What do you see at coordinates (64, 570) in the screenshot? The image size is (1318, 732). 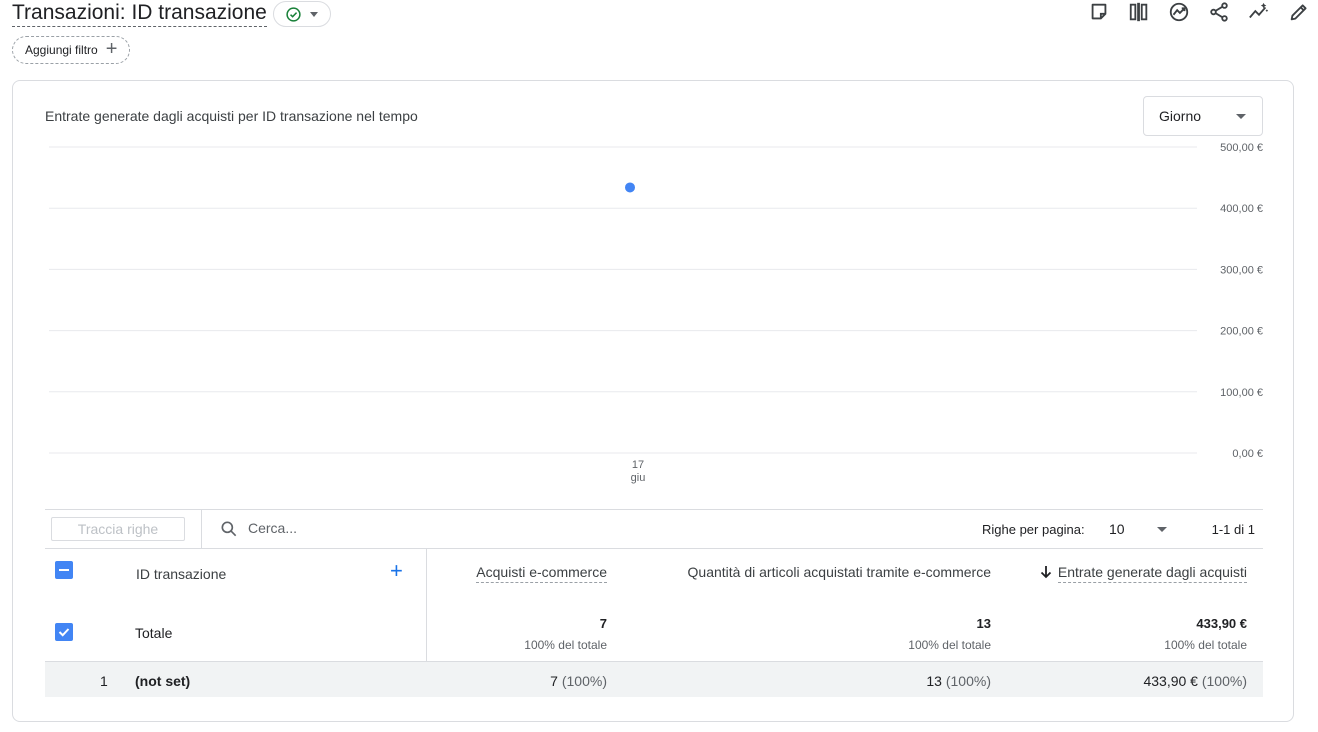 I see `select-all-checkbox` at bounding box center [64, 570].